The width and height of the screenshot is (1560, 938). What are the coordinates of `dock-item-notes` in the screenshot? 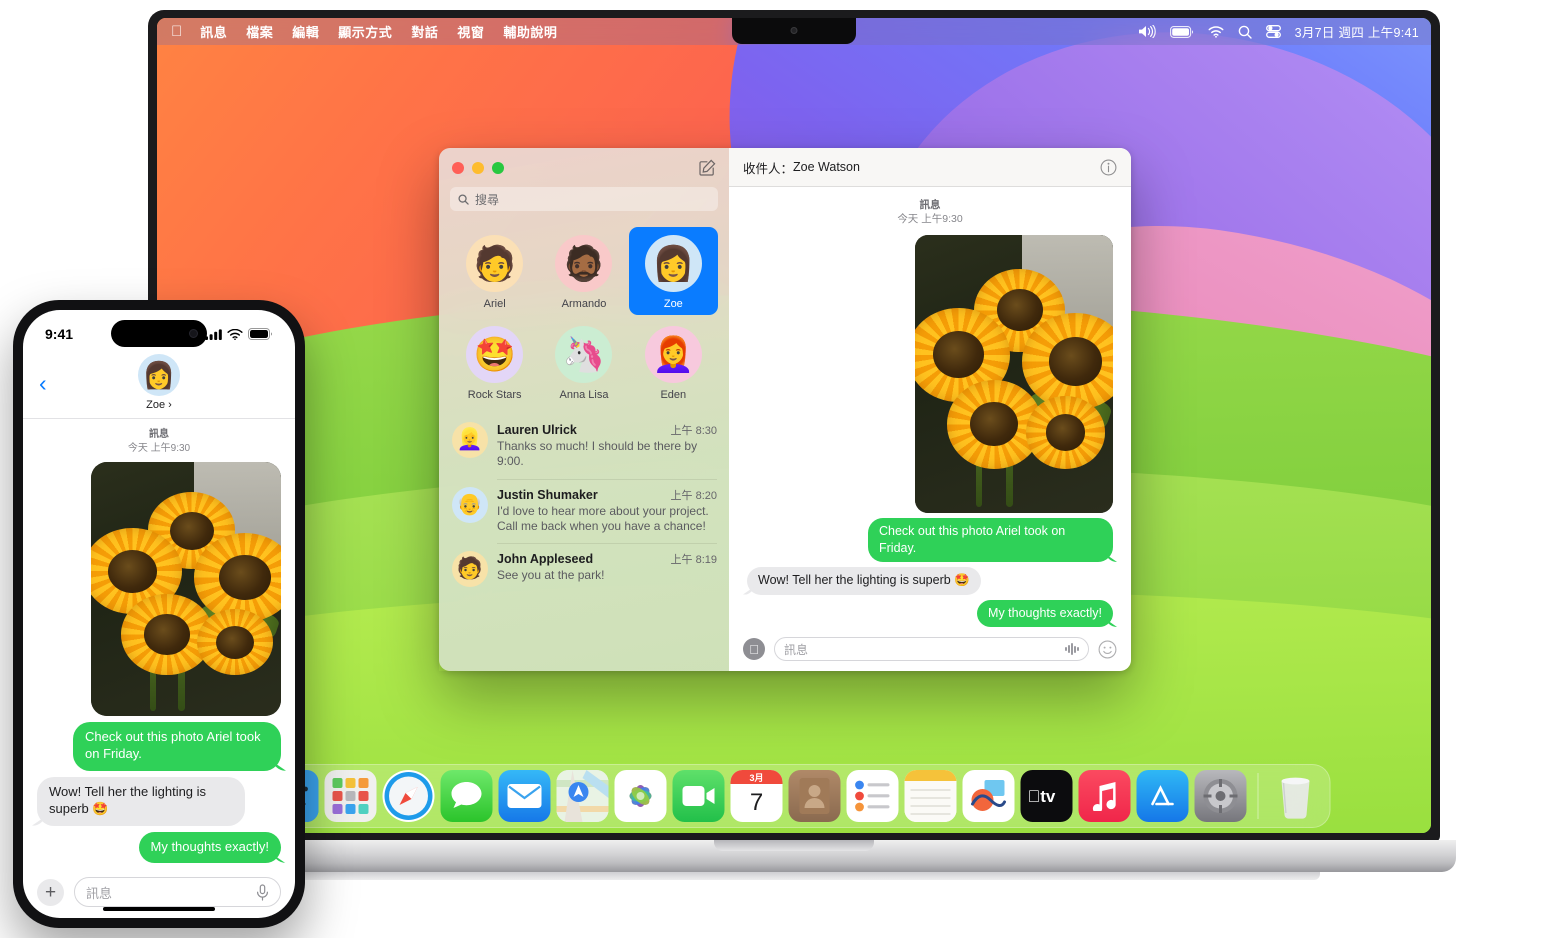 It's located at (930, 796).